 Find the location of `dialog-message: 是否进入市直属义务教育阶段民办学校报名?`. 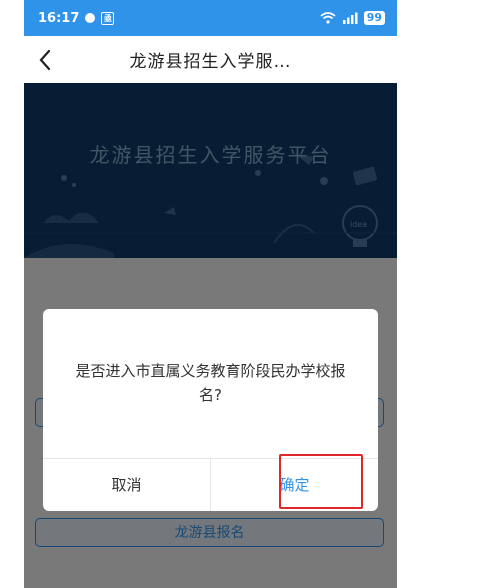

dialog-message: 是否进入市直属义务教育阶段民办学校报名? is located at coordinates (210, 383).